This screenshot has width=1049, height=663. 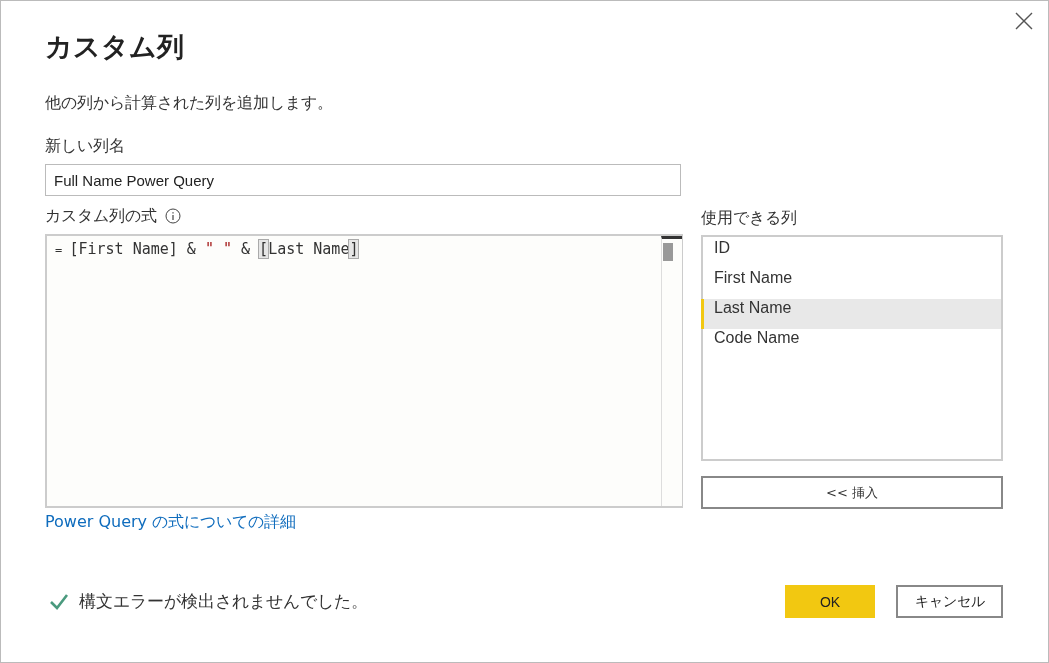 I want to click on field-label: 使用できる列, so click(x=749, y=218).